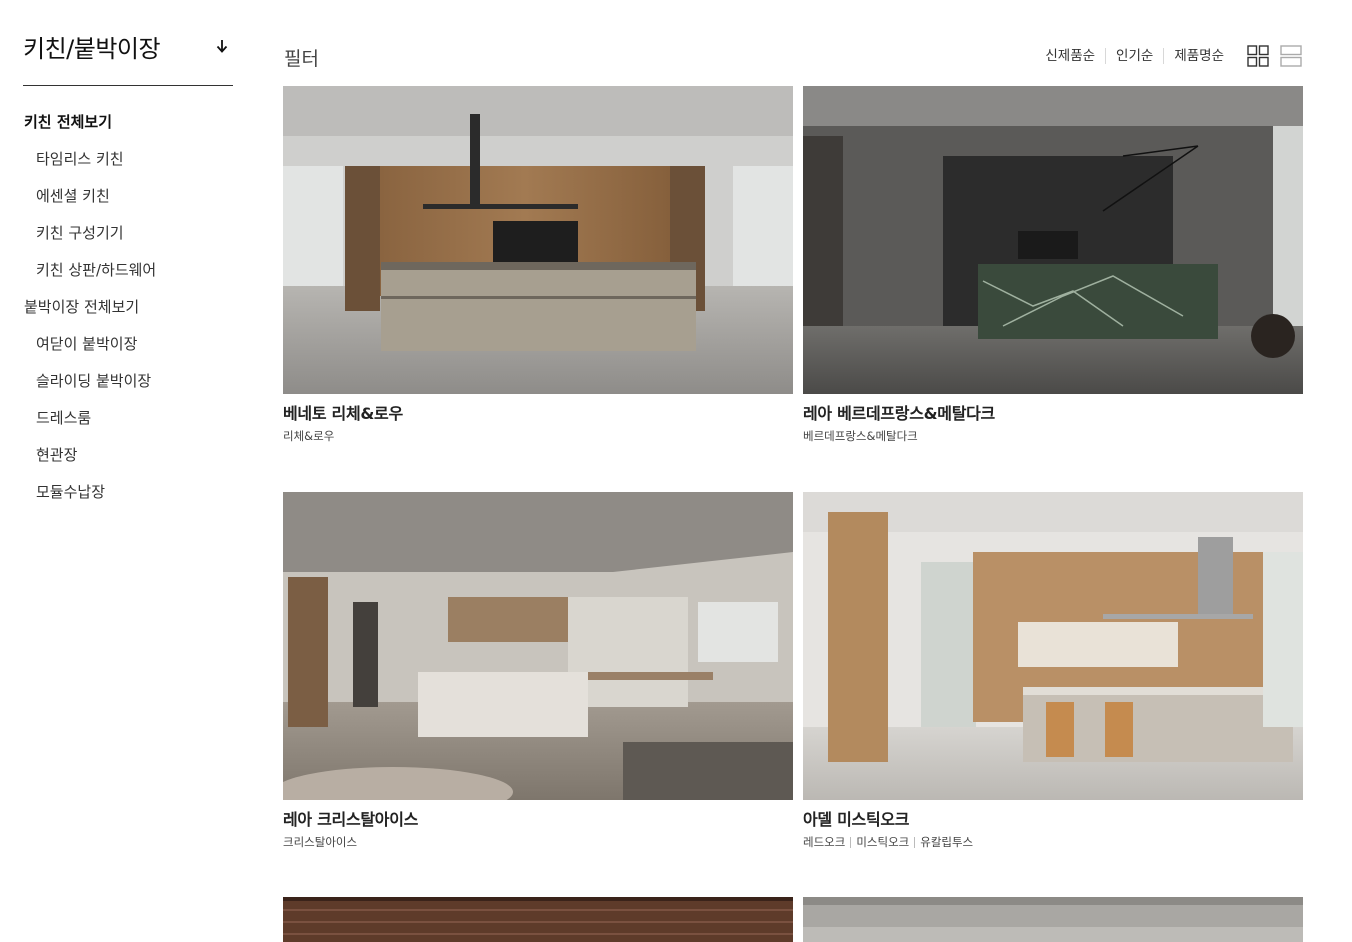 The image size is (1352, 942). Describe the element at coordinates (128, 352) in the screenshot. I see `menu-item-hinged-closet: 여닫이 붙박이장` at that location.